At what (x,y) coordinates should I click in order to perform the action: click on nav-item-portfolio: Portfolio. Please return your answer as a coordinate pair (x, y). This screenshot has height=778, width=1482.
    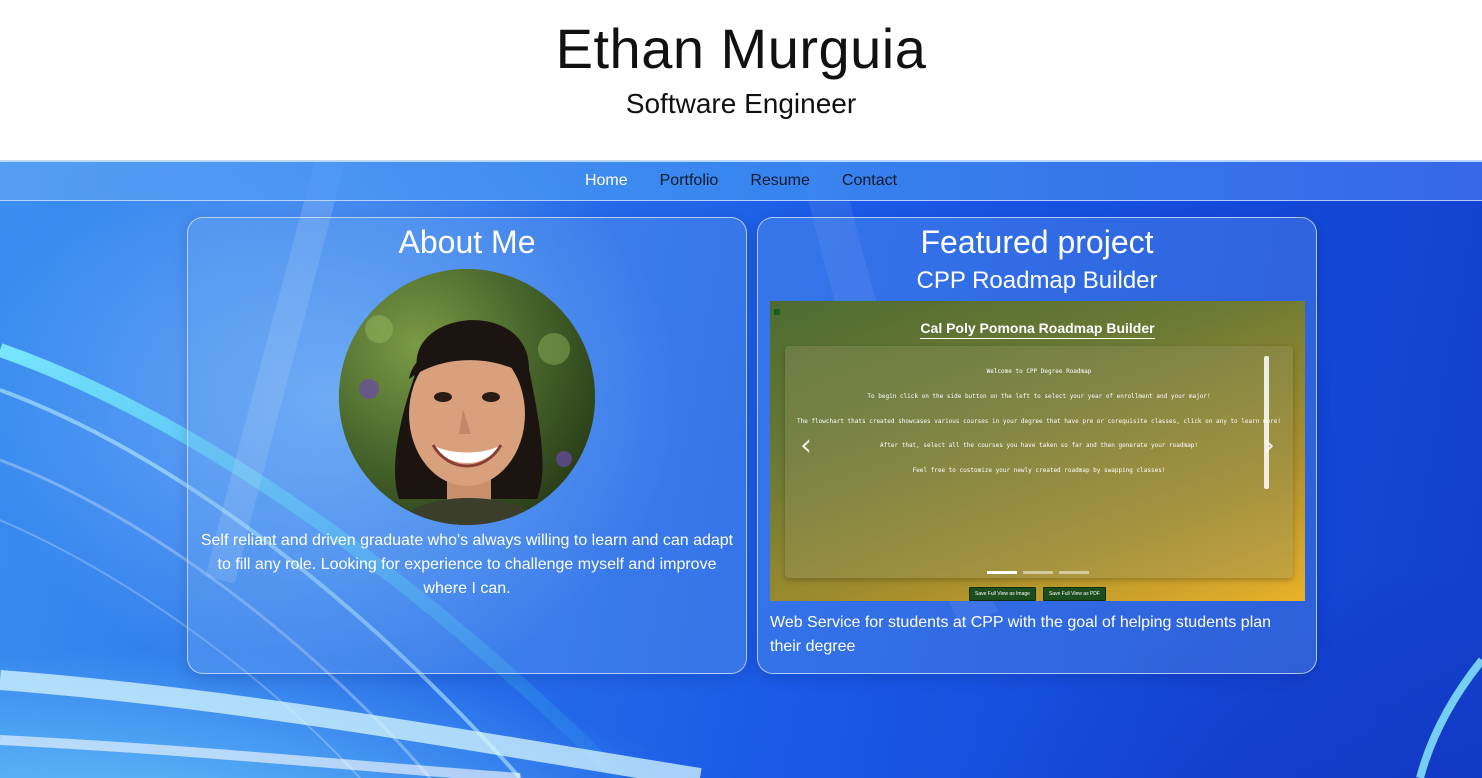
    Looking at the image, I should click on (689, 181).